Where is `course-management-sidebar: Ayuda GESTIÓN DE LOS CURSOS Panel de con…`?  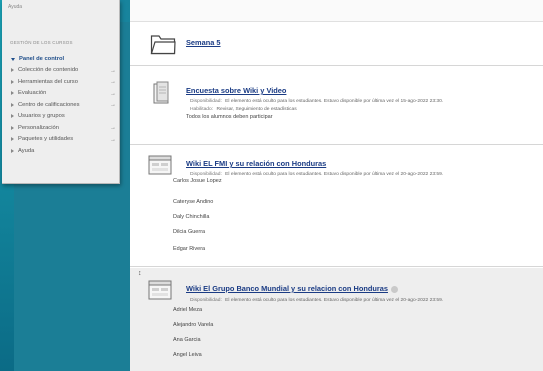
course-management-sidebar: Ayuda GESTIÓN DE LOS CURSOS Panel de con… is located at coordinates (61, 92).